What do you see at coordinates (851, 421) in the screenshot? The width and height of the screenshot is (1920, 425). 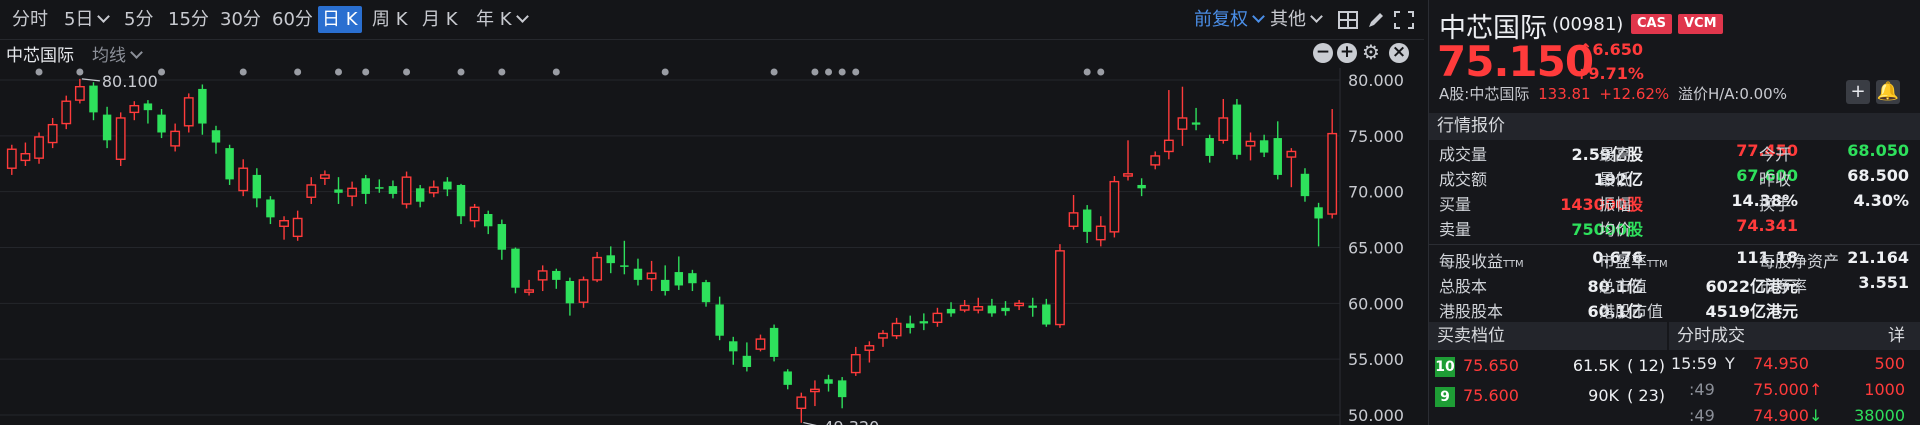 I see `annotation-label: 49.320` at bounding box center [851, 421].